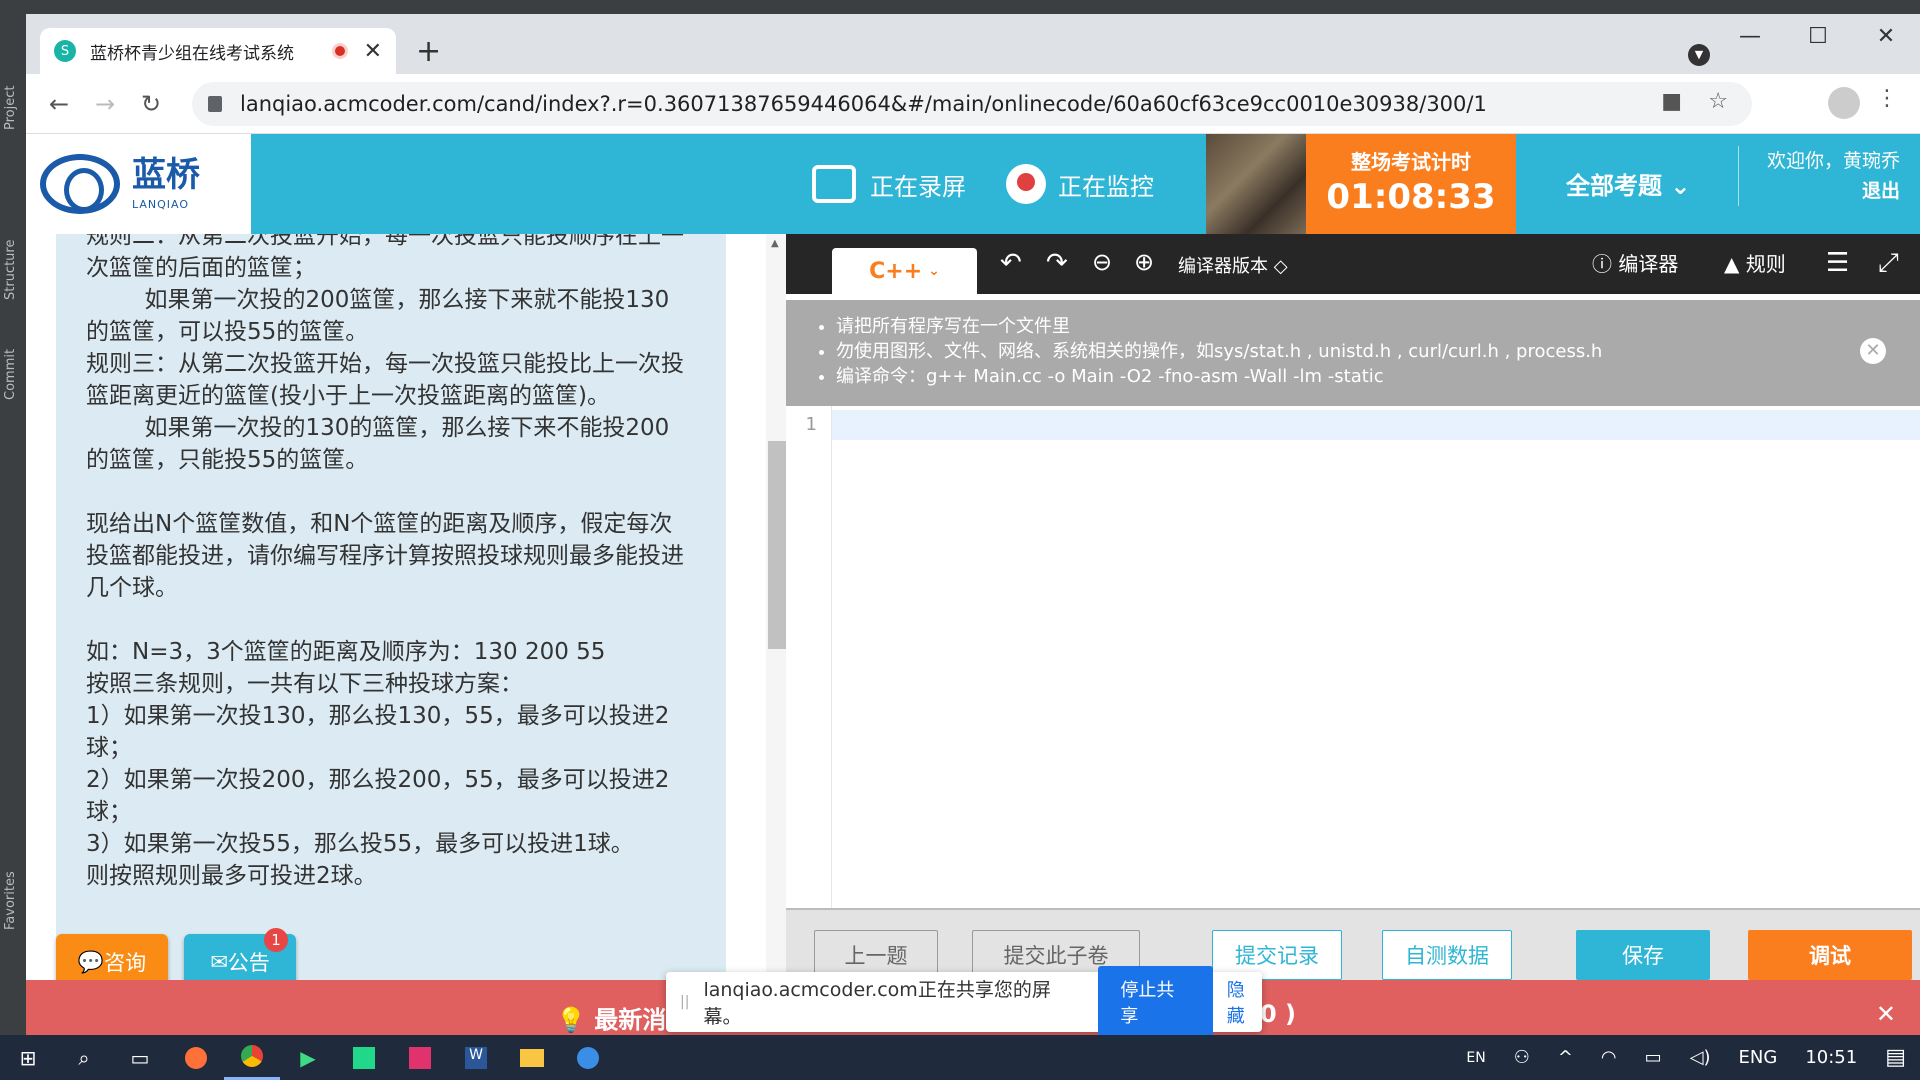 The image size is (1920, 1080). I want to click on redo-icon: ↷, so click(1057, 263).